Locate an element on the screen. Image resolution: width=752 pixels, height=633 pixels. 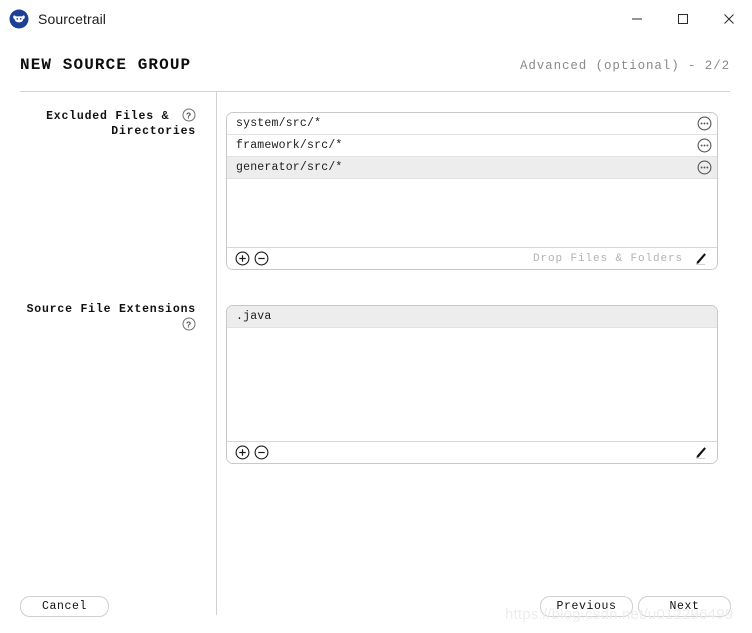
excluded-files-label-line2: Directories is located at coordinates (153, 131).